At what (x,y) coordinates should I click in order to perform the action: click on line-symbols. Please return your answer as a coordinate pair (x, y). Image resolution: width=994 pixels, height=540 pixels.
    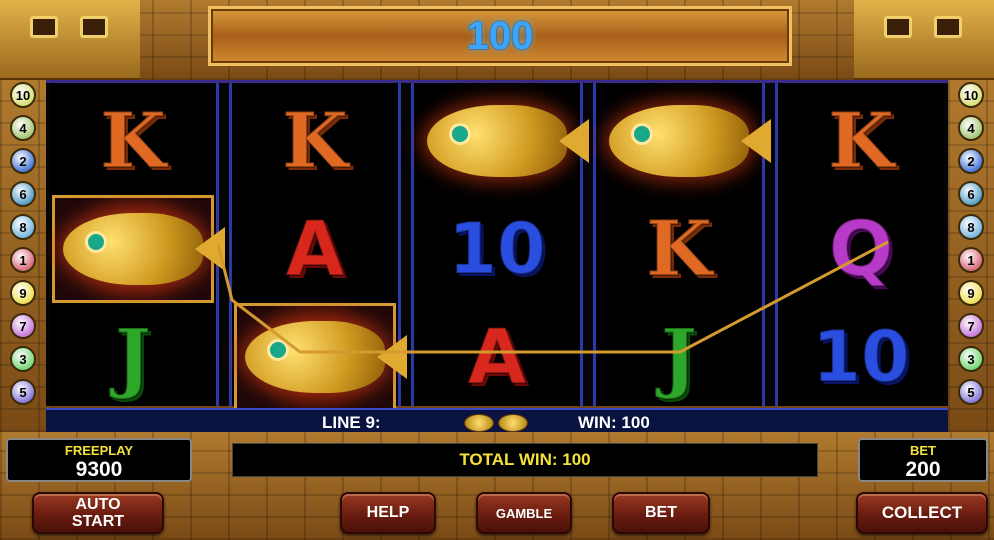
    Looking at the image, I should click on (496, 423).